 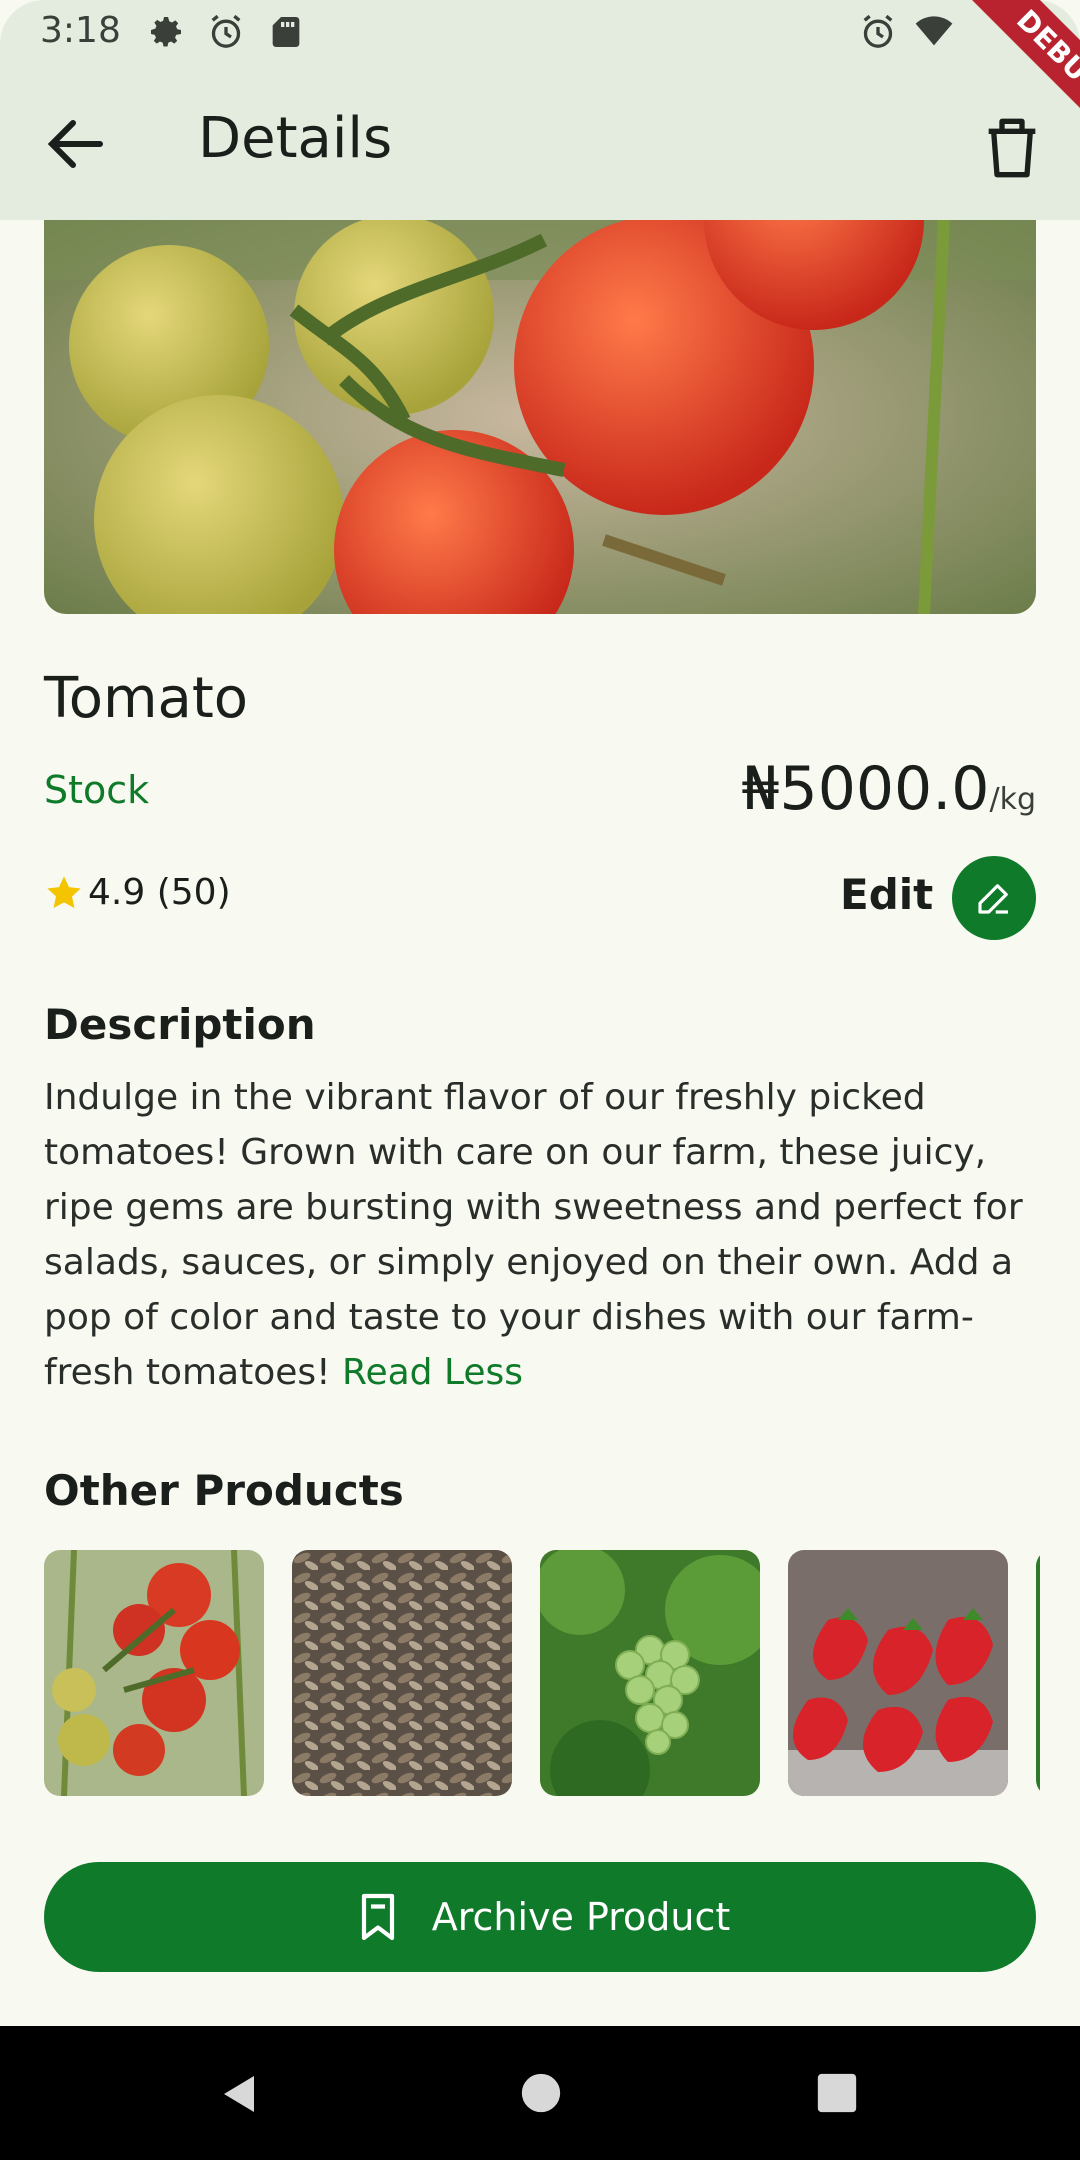 I want to click on product-thumb-tomatoes, so click(x=154, y=1673).